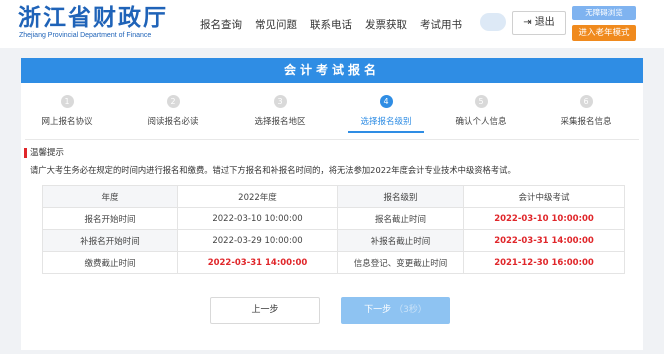 The height and width of the screenshot is (354, 664). I want to click on active-step-indicator, so click(386, 132).